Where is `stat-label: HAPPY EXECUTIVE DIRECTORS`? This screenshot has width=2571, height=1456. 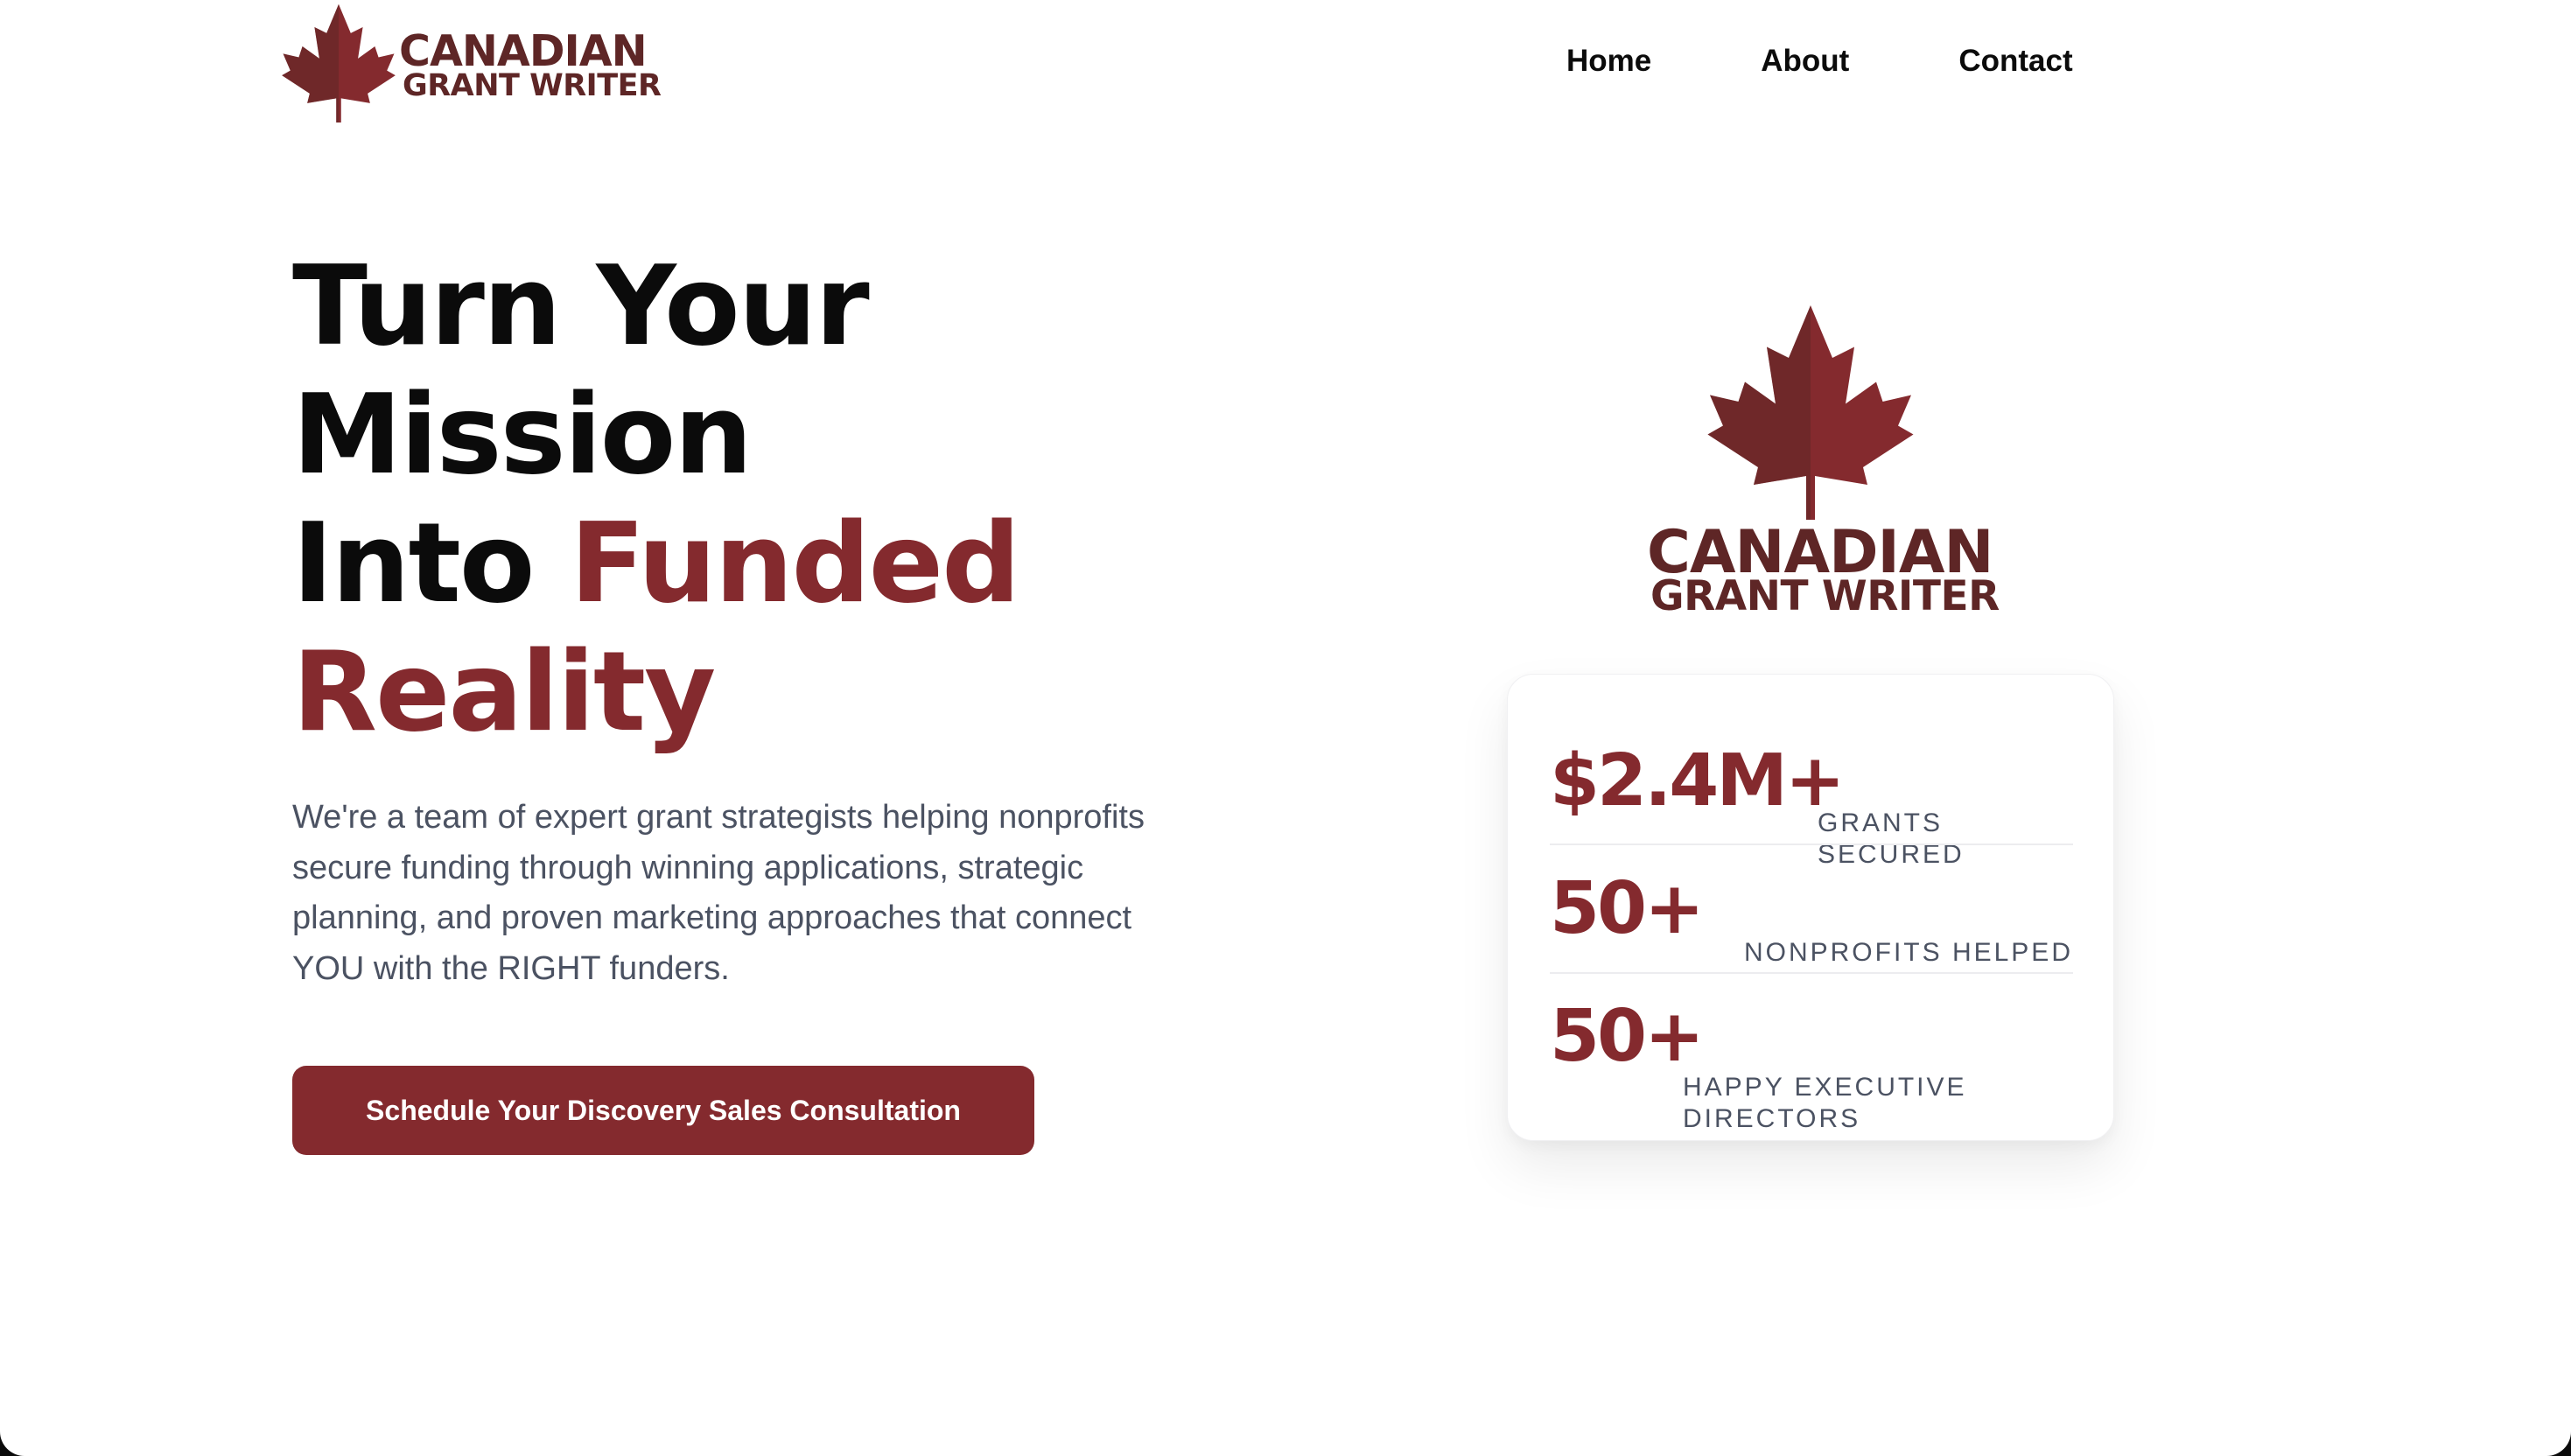
stat-label: HAPPY EXECUTIVE DIRECTORS is located at coordinates (1825, 1103).